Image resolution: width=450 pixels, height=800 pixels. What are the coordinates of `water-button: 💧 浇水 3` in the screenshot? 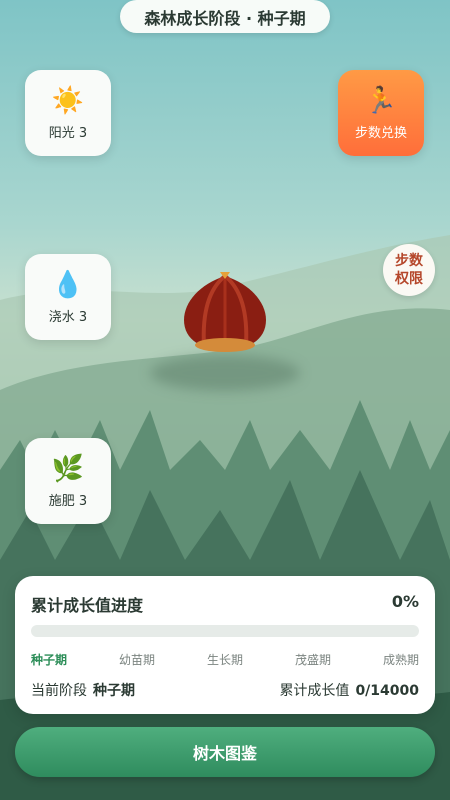 It's located at (68, 297).